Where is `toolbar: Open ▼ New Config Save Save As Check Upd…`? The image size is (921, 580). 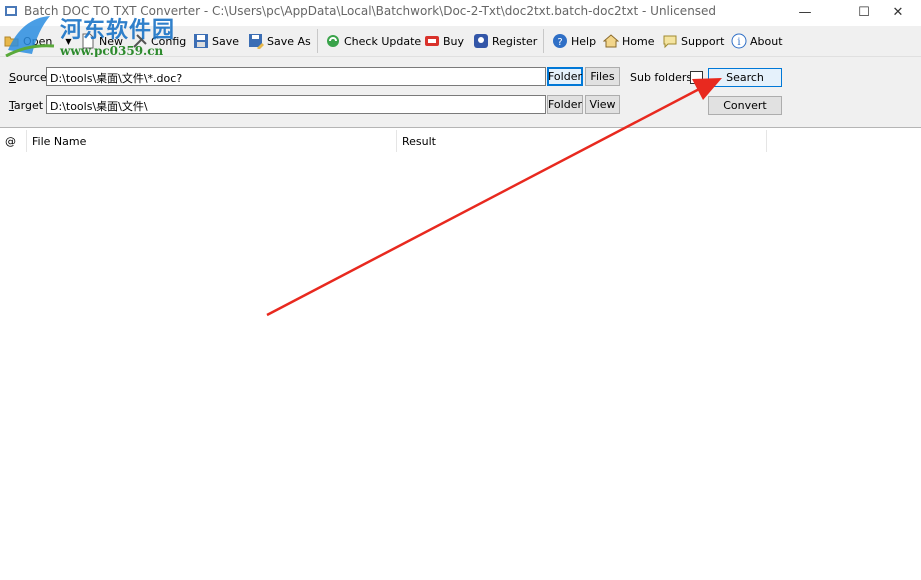
toolbar: Open ▼ New Config Save Save As Check Upd… is located at coordinates (460, 41).